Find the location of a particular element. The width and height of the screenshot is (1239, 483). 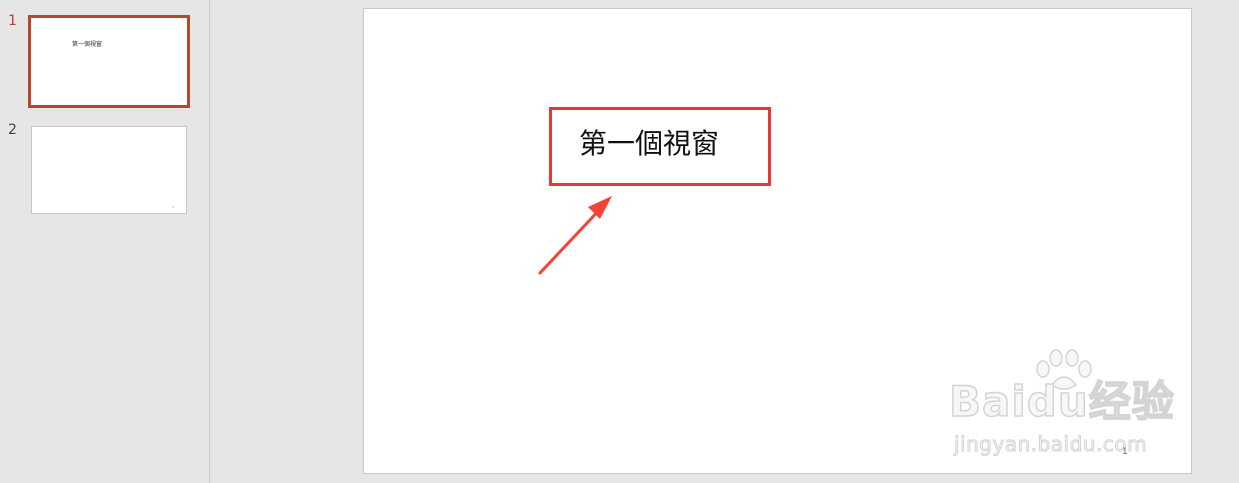

thumbnail-page-number: 2 is located at coordinates (173, 207).